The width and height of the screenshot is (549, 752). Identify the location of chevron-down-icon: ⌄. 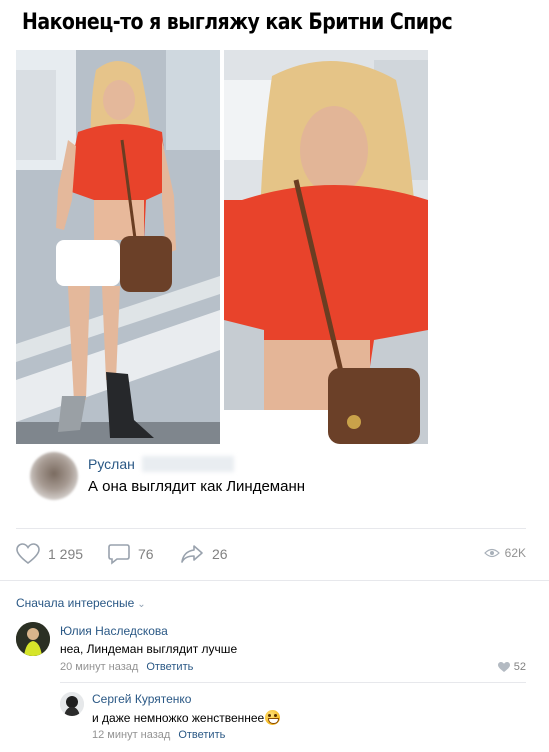
(141, 604).